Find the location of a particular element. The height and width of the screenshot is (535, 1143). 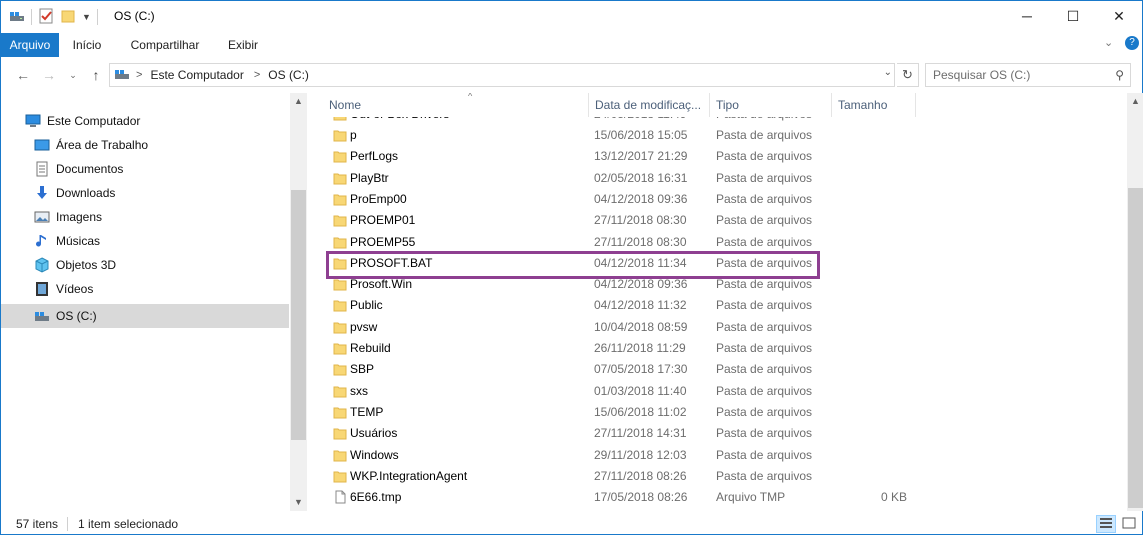

list-item: sxs 01/03/2018 11:40 Pasta de arquivos is located at coordinates (727, 391).